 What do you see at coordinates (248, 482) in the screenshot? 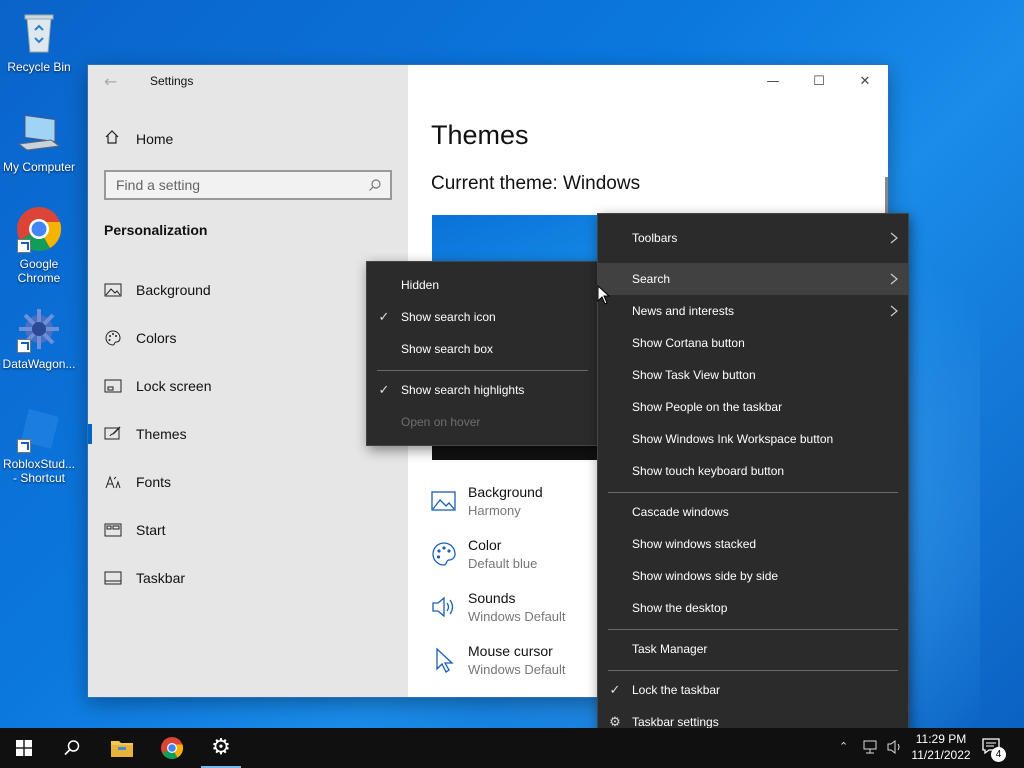
I see `sidebar-item-fonts: Fonts` at bounding box center [248, 482].